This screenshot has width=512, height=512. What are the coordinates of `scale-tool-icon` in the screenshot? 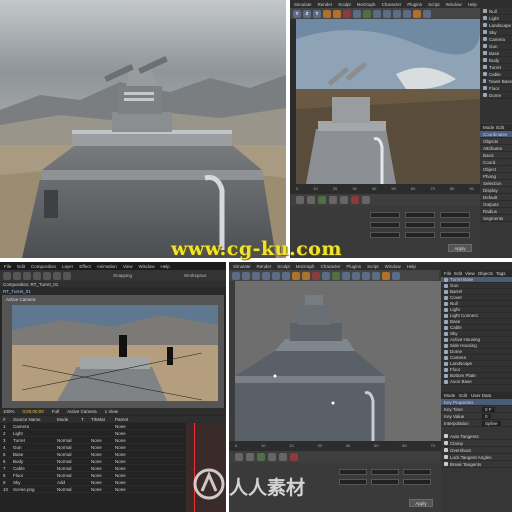 It's located at (246, 275).